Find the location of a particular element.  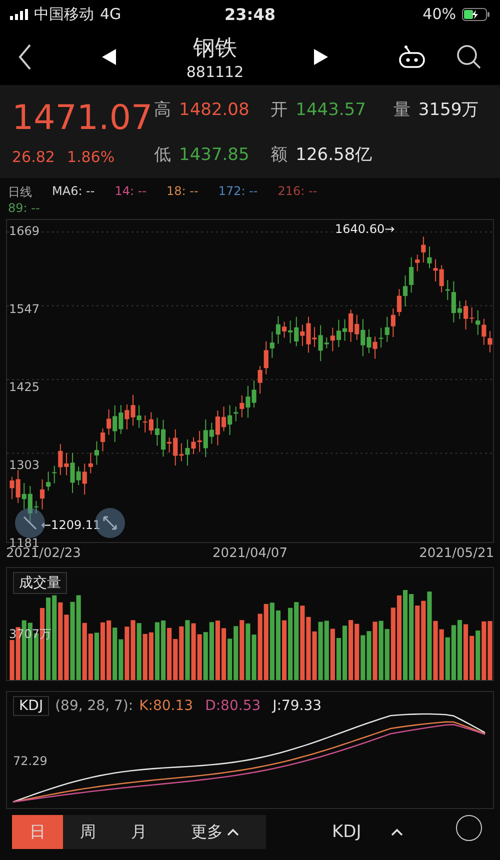

carrier-name: 中国移动 is located at coordinates (64, 14).